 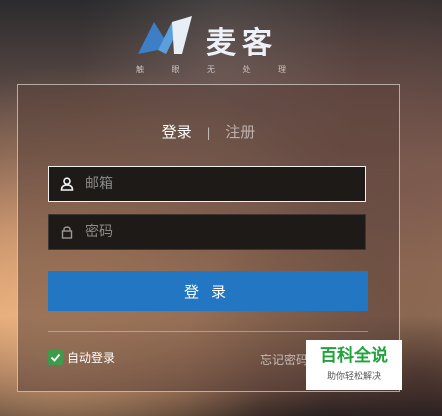 I want to click on tab-register: 注册, so click(x=240, y=132).